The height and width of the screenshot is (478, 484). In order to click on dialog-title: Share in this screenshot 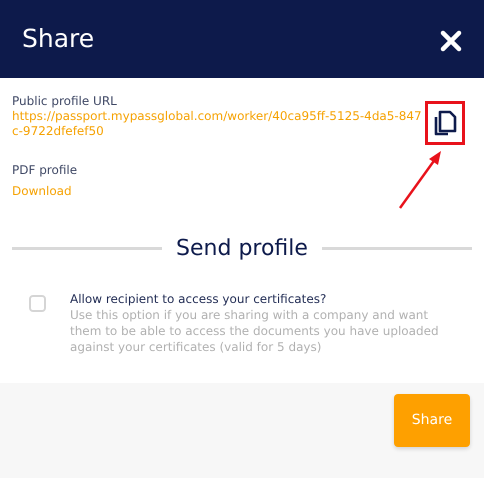, I will do `click(58, 39)`.